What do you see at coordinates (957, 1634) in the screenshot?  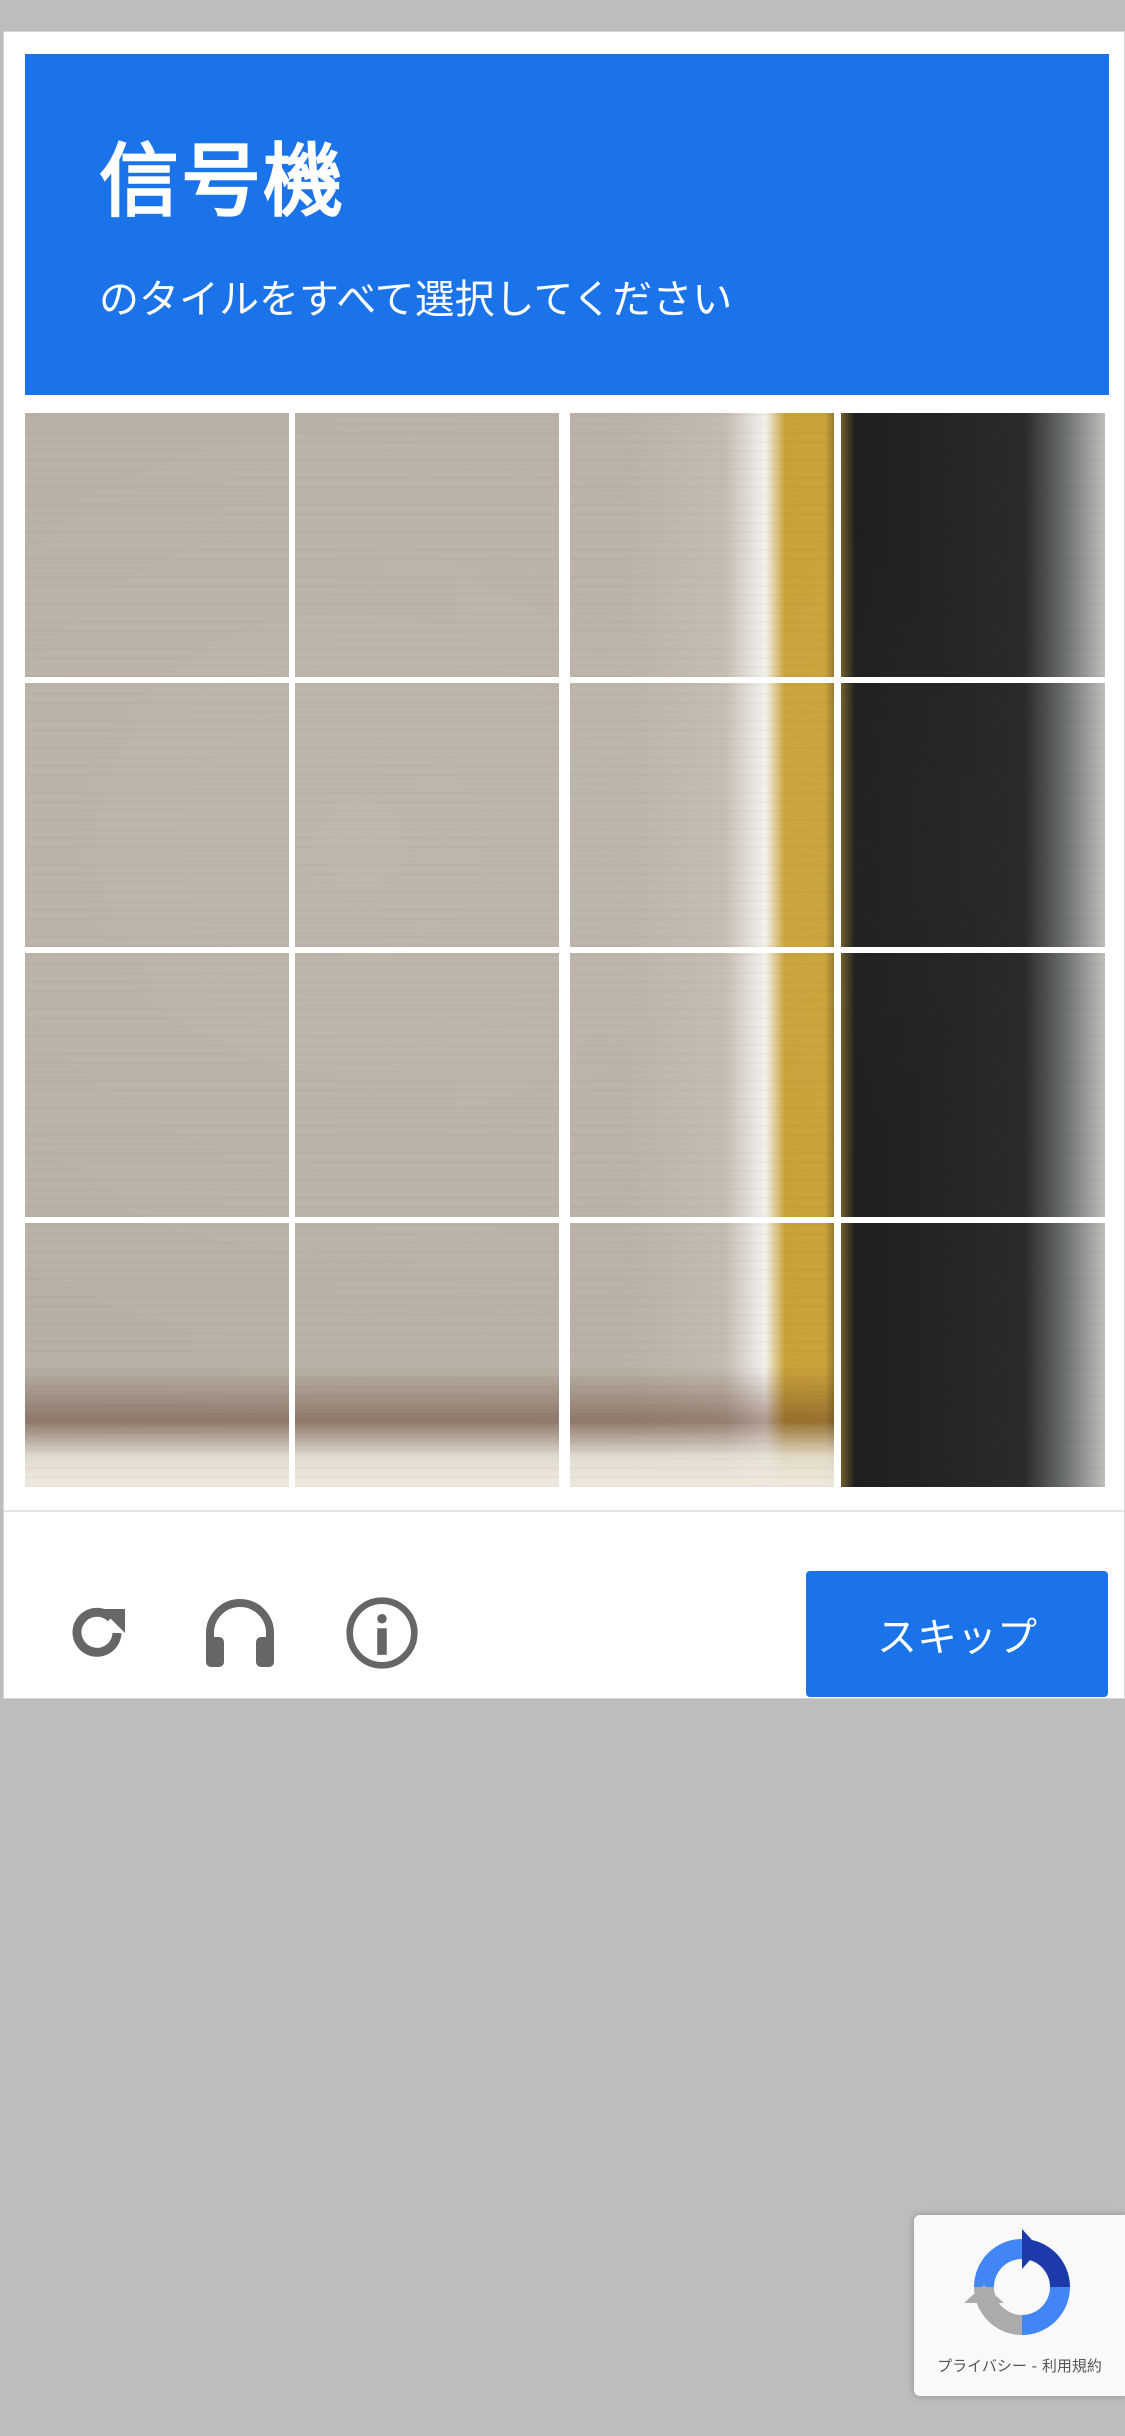 I see `skip-button: スキップ` at bounding box center [957, 1634].